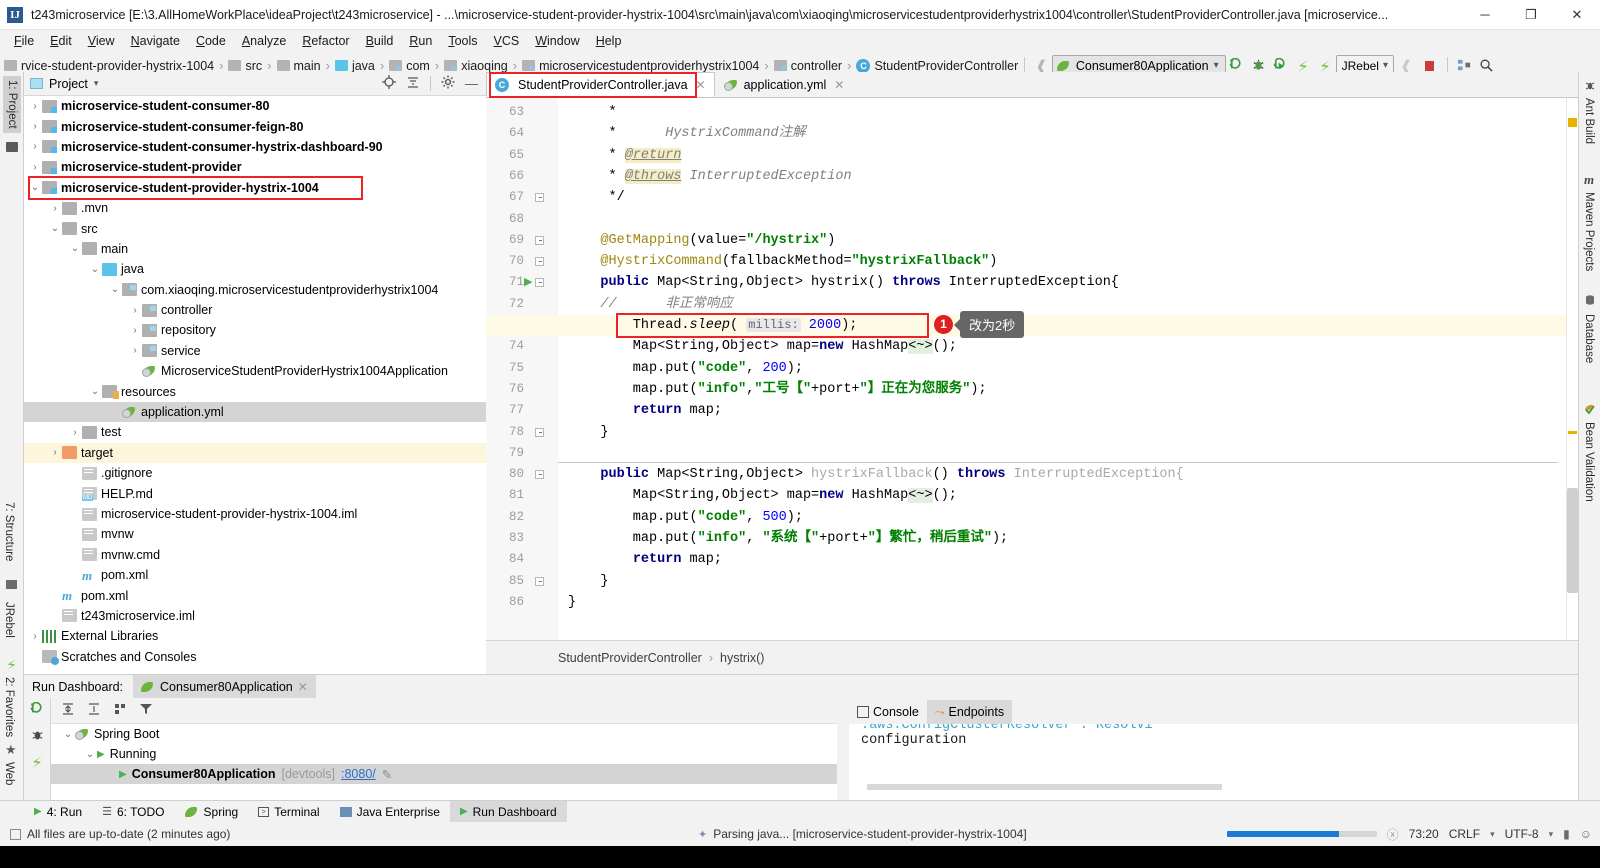 The image size is (1600, 868). What do you see at coordinates (255, 534) in the screenshot?
I see `tree-node: mvnw` at bounding box center [255, 534].